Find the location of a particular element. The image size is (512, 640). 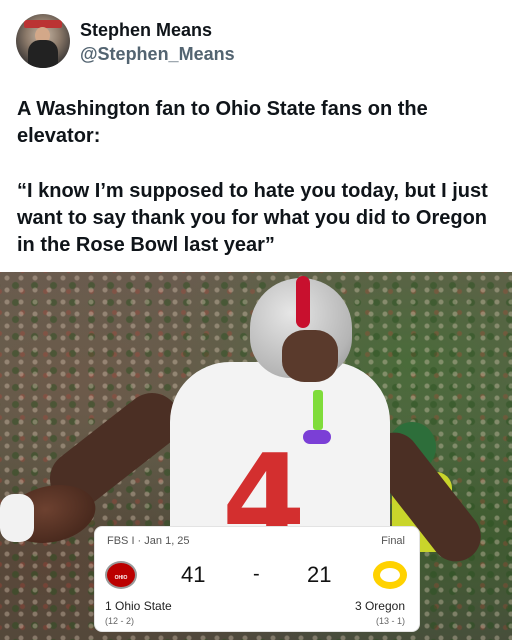

author-name: Stephen Means is located at coordinates (146, 30).